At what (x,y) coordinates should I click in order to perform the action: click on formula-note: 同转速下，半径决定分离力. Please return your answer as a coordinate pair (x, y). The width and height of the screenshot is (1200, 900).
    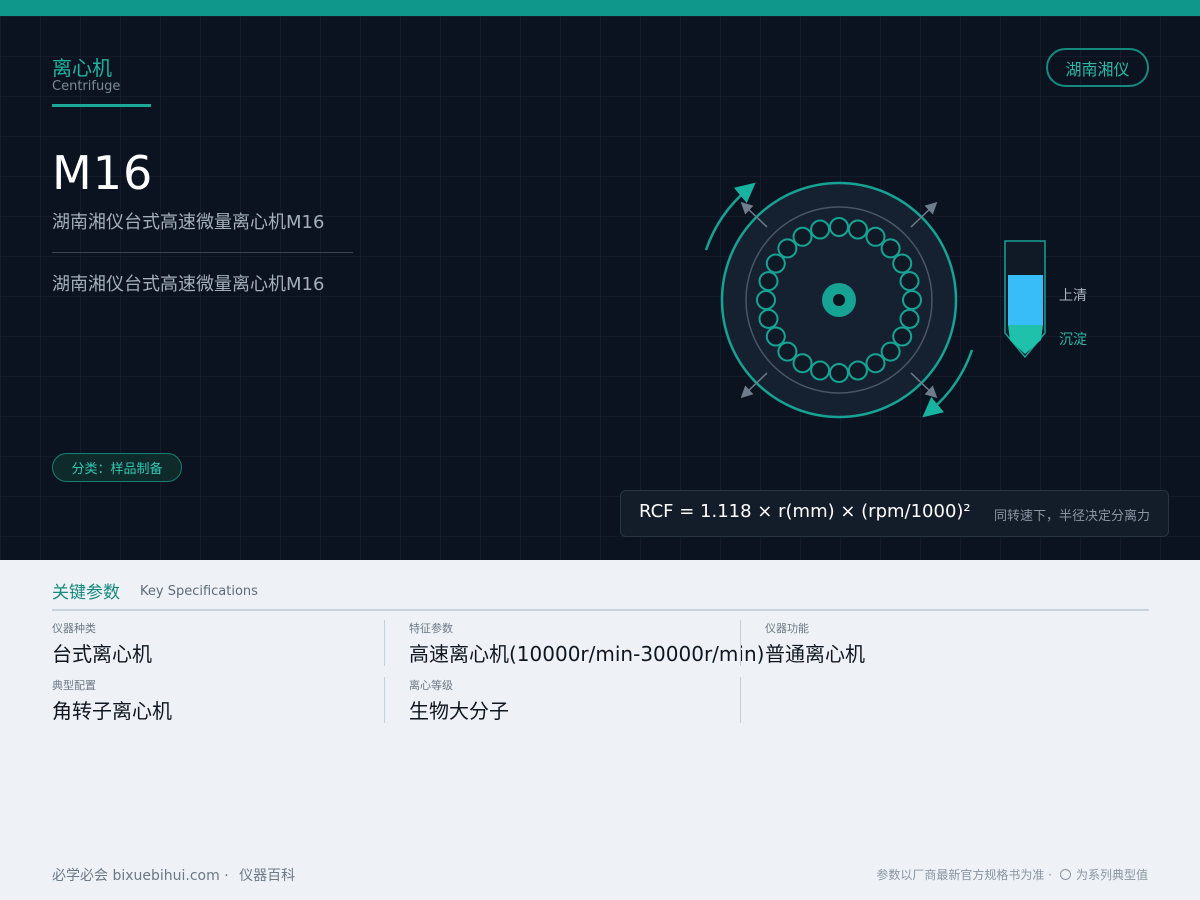
    Looking at the image, I should click on (1071, 516).